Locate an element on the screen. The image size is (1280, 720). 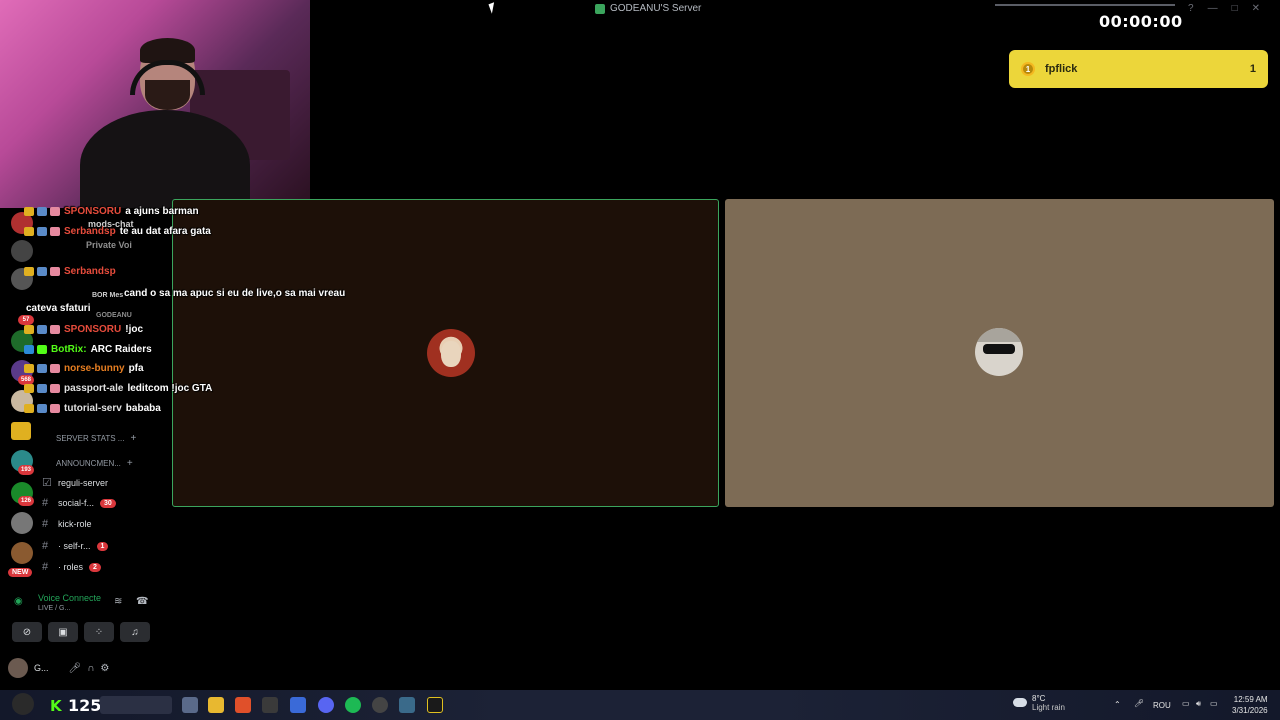
channel-label: · roles is located at coordinates (71, 567).